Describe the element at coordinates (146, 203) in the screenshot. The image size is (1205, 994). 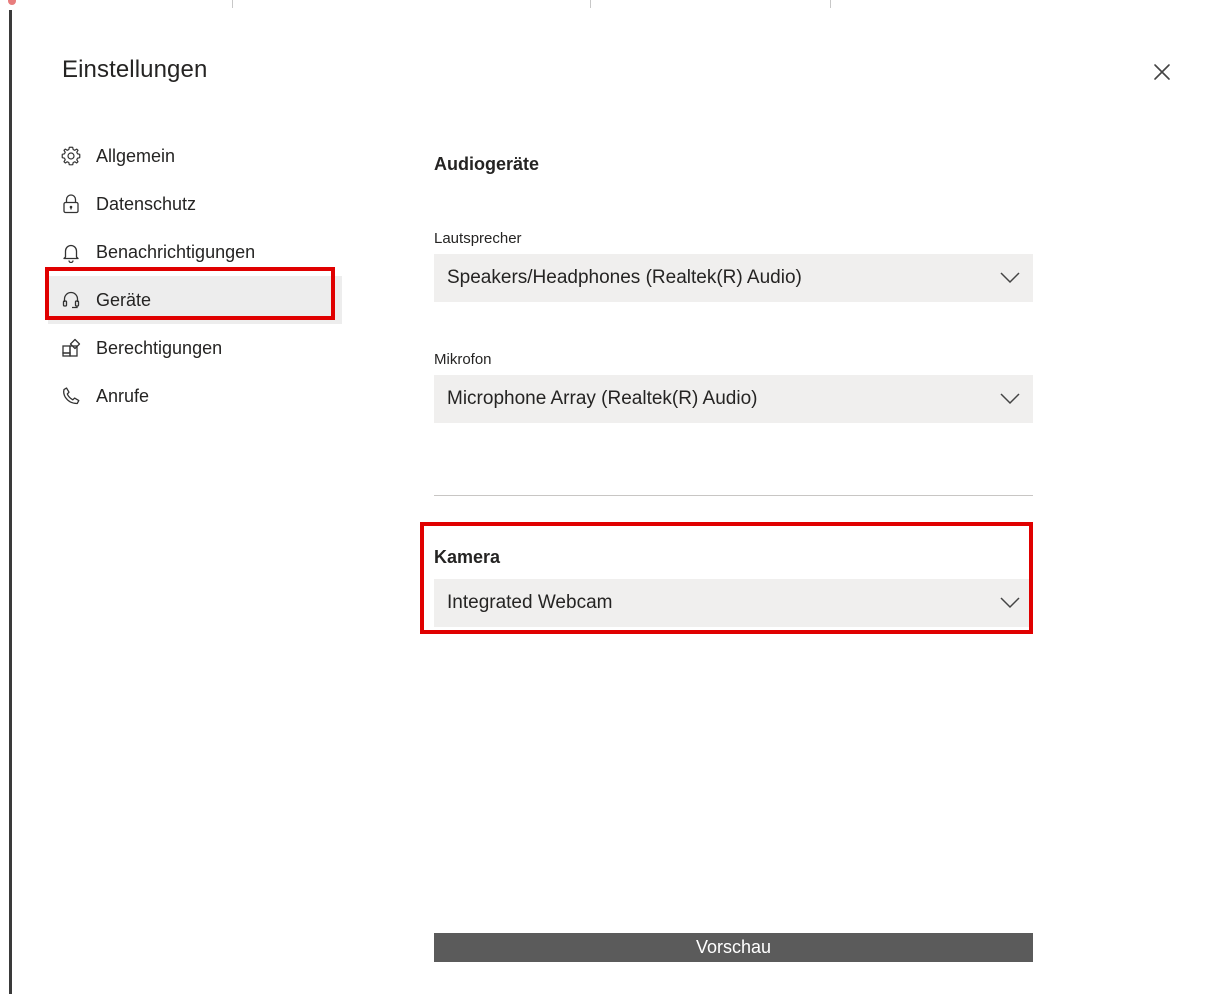
I see `nav-item-label: Datenschutz` at that location.